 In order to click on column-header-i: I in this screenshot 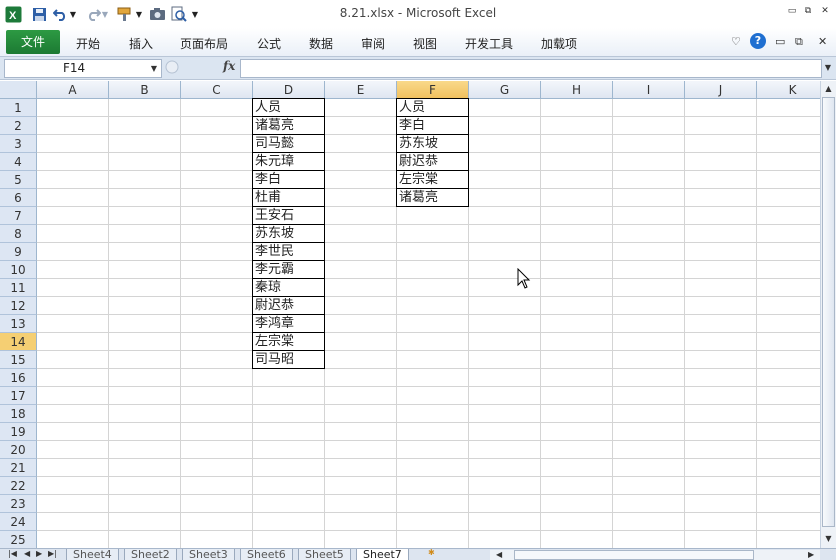, I will do `click(649, 90)`.